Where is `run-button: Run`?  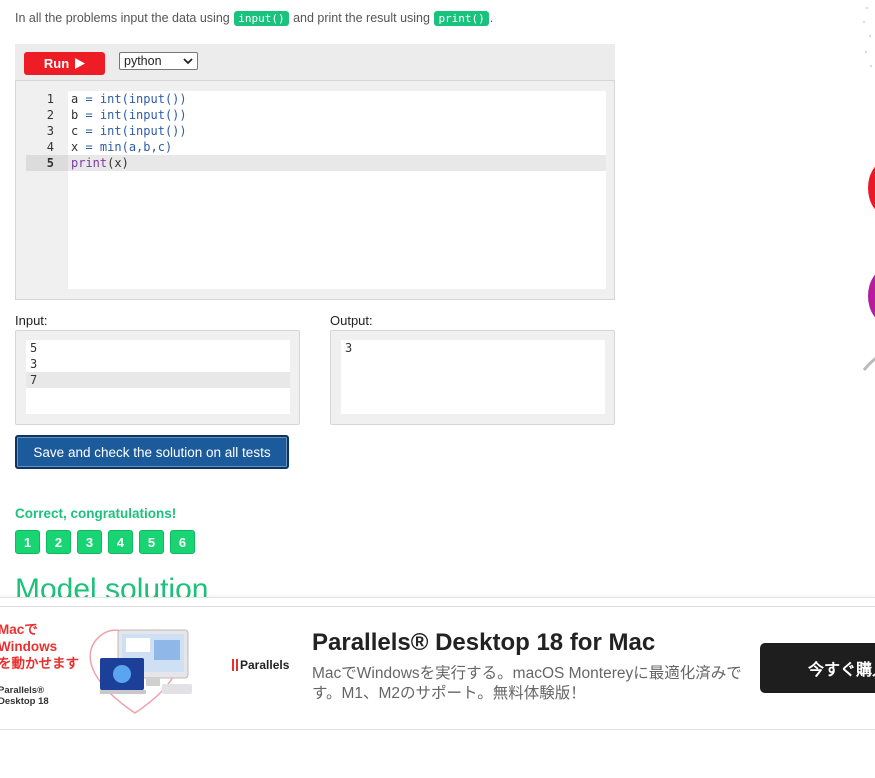 run-button: Run is located at coordinates (64, 63).